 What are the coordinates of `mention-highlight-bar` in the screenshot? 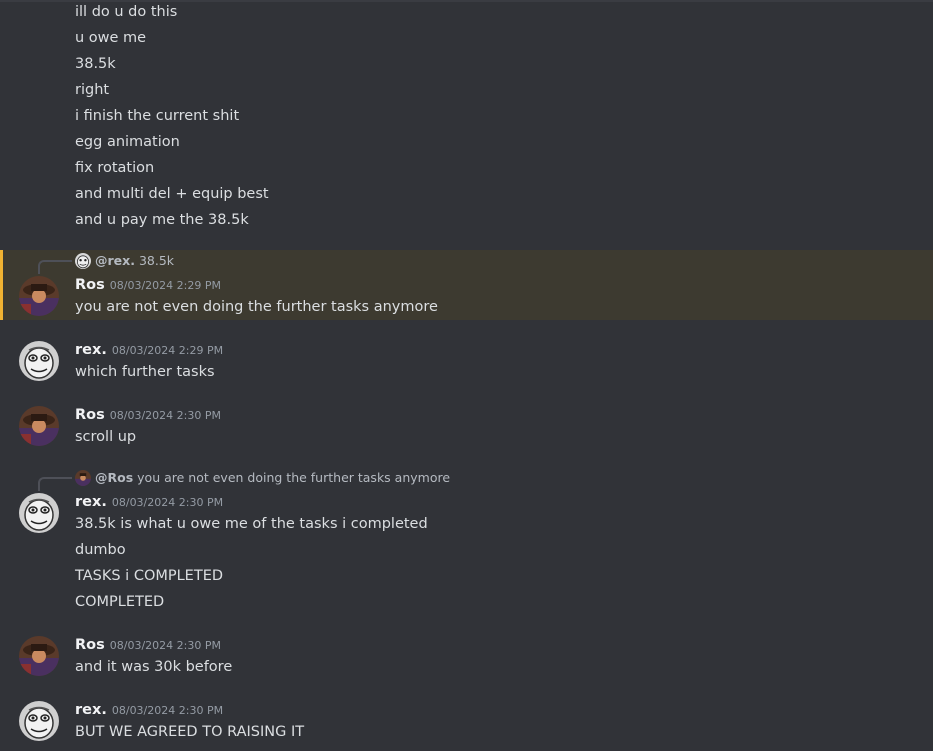 It's located at (1, 285).